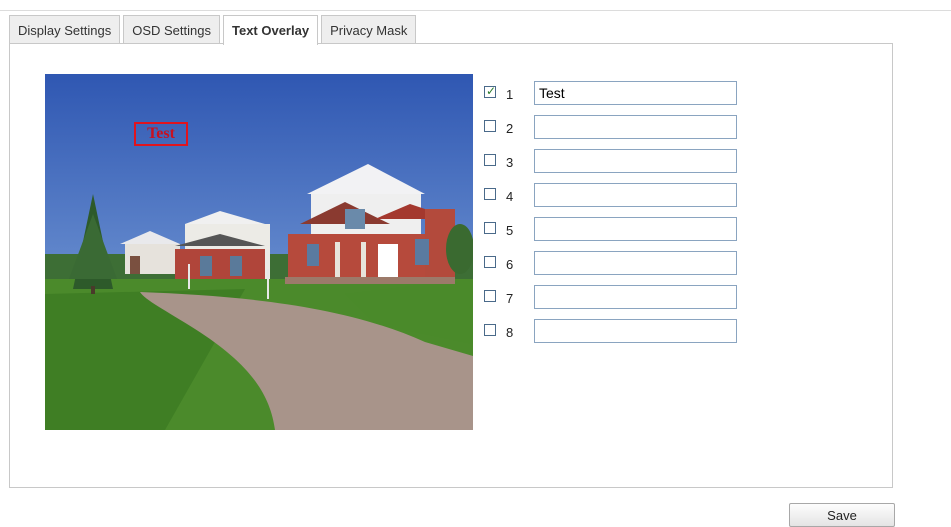 This screenshot has width=951, height=527. I want to click on checkmark-icon: ✓, so click(491, 91).